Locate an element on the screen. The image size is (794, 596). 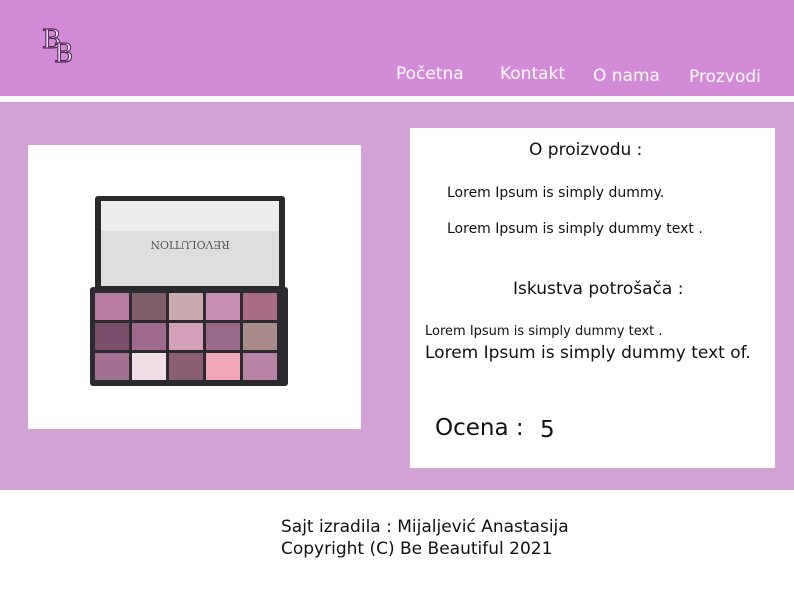
about-line-1: Lorem Ipsum is simply dummy. is located at coordinates (556, 193).